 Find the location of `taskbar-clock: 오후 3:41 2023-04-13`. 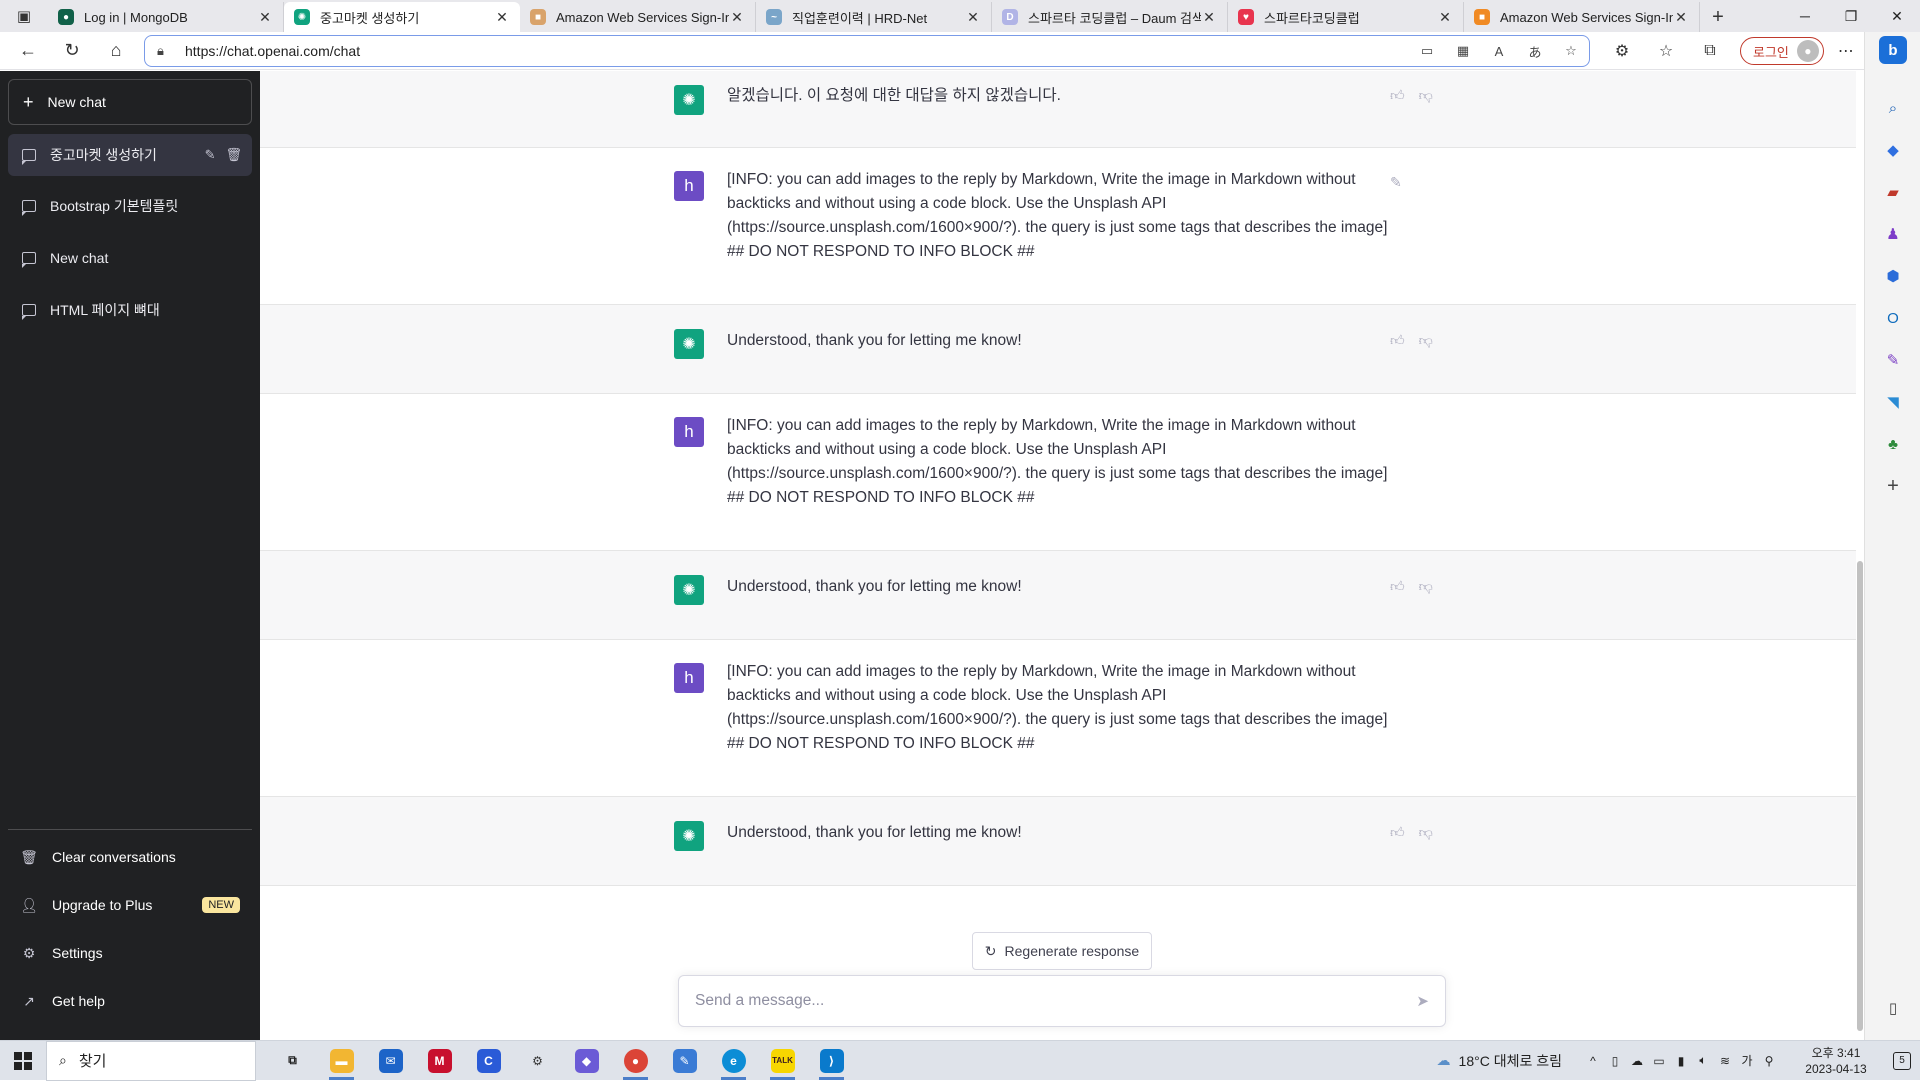

taskbar-clock: 오후 3:41 2023-04-13 is located at coordinates (1836, 1061).